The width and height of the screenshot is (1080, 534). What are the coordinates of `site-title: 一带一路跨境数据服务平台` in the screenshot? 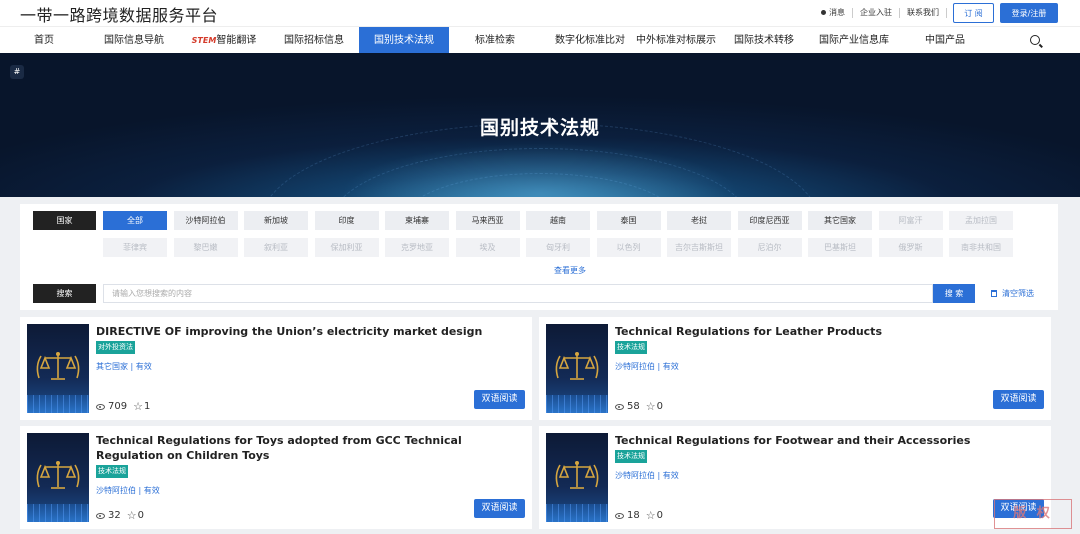 It's located at (119, 14).